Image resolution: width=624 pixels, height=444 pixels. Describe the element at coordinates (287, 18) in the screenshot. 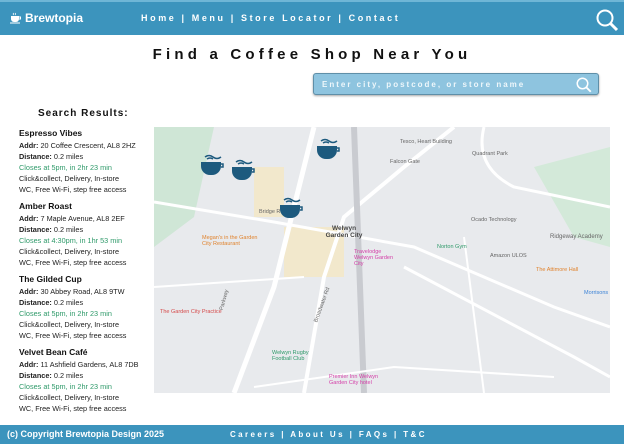

I see `nav-store-locator: Store Locator` at that location.